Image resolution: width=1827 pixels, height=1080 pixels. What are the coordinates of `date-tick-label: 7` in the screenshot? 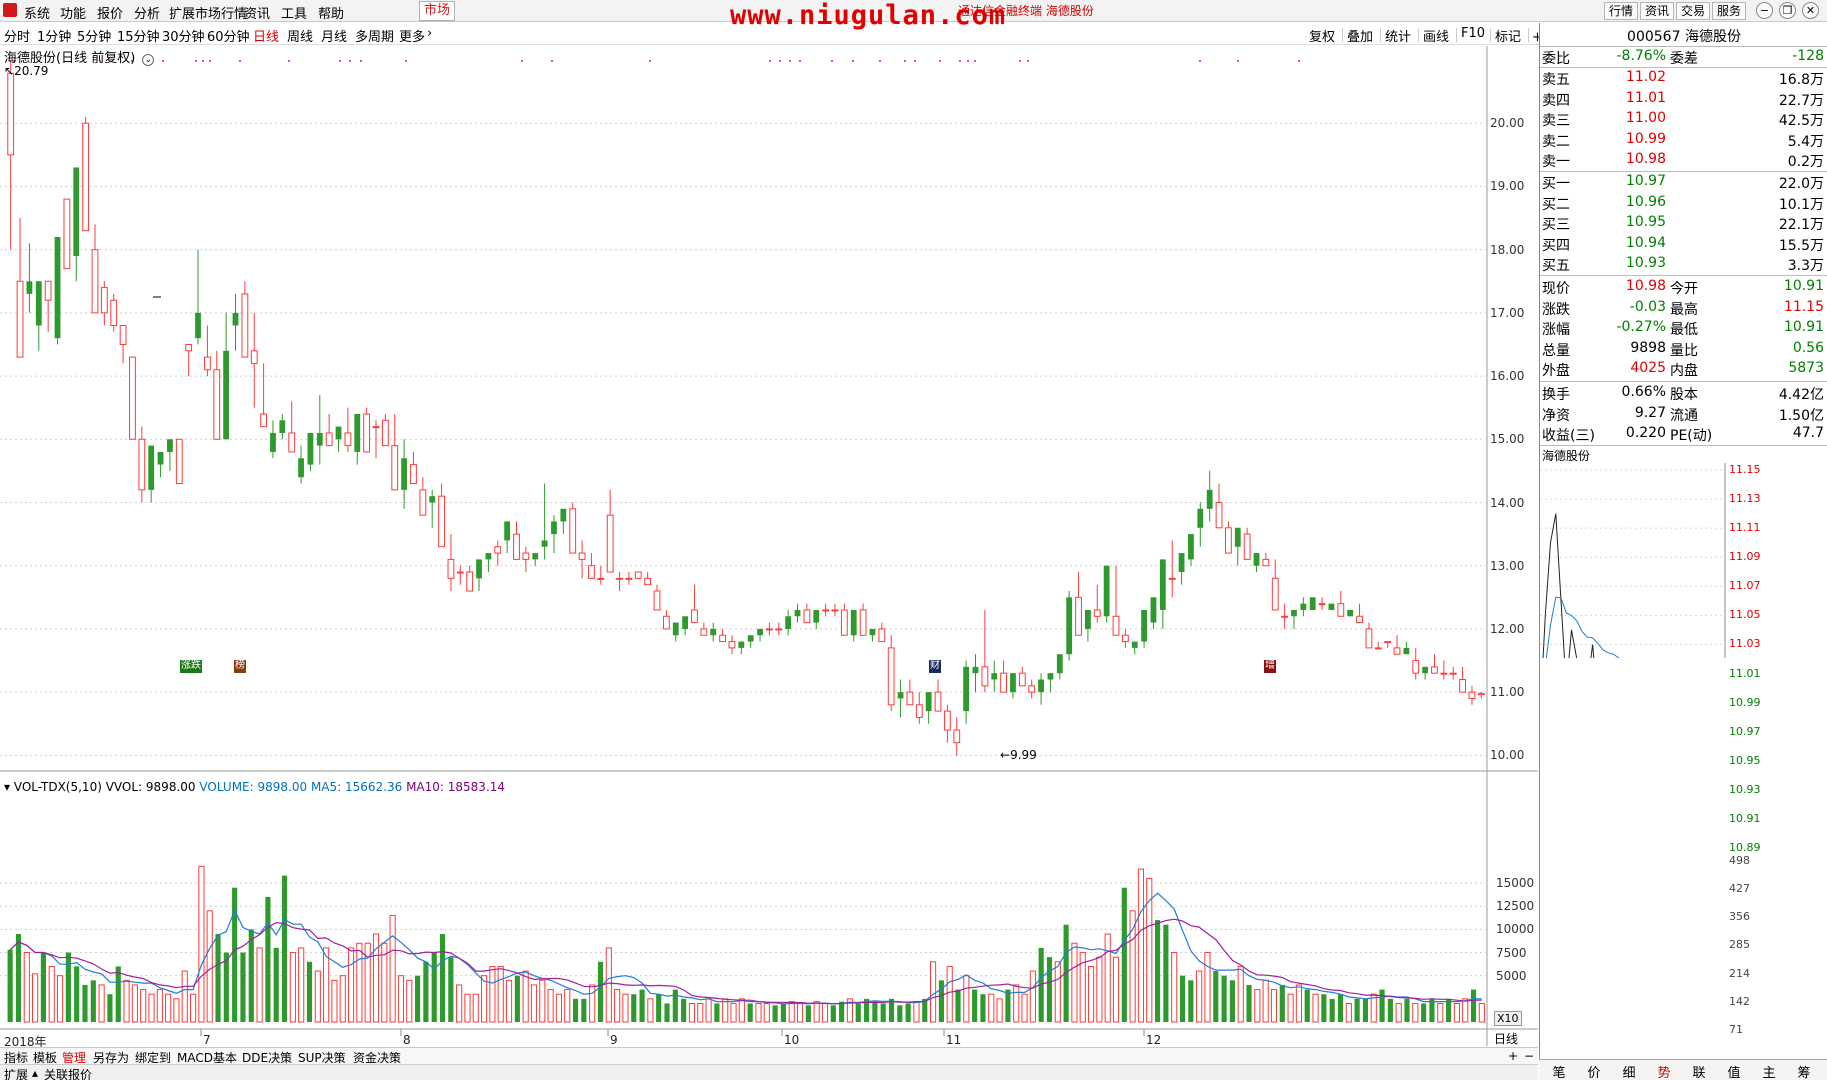 It's located at (207, 1040).